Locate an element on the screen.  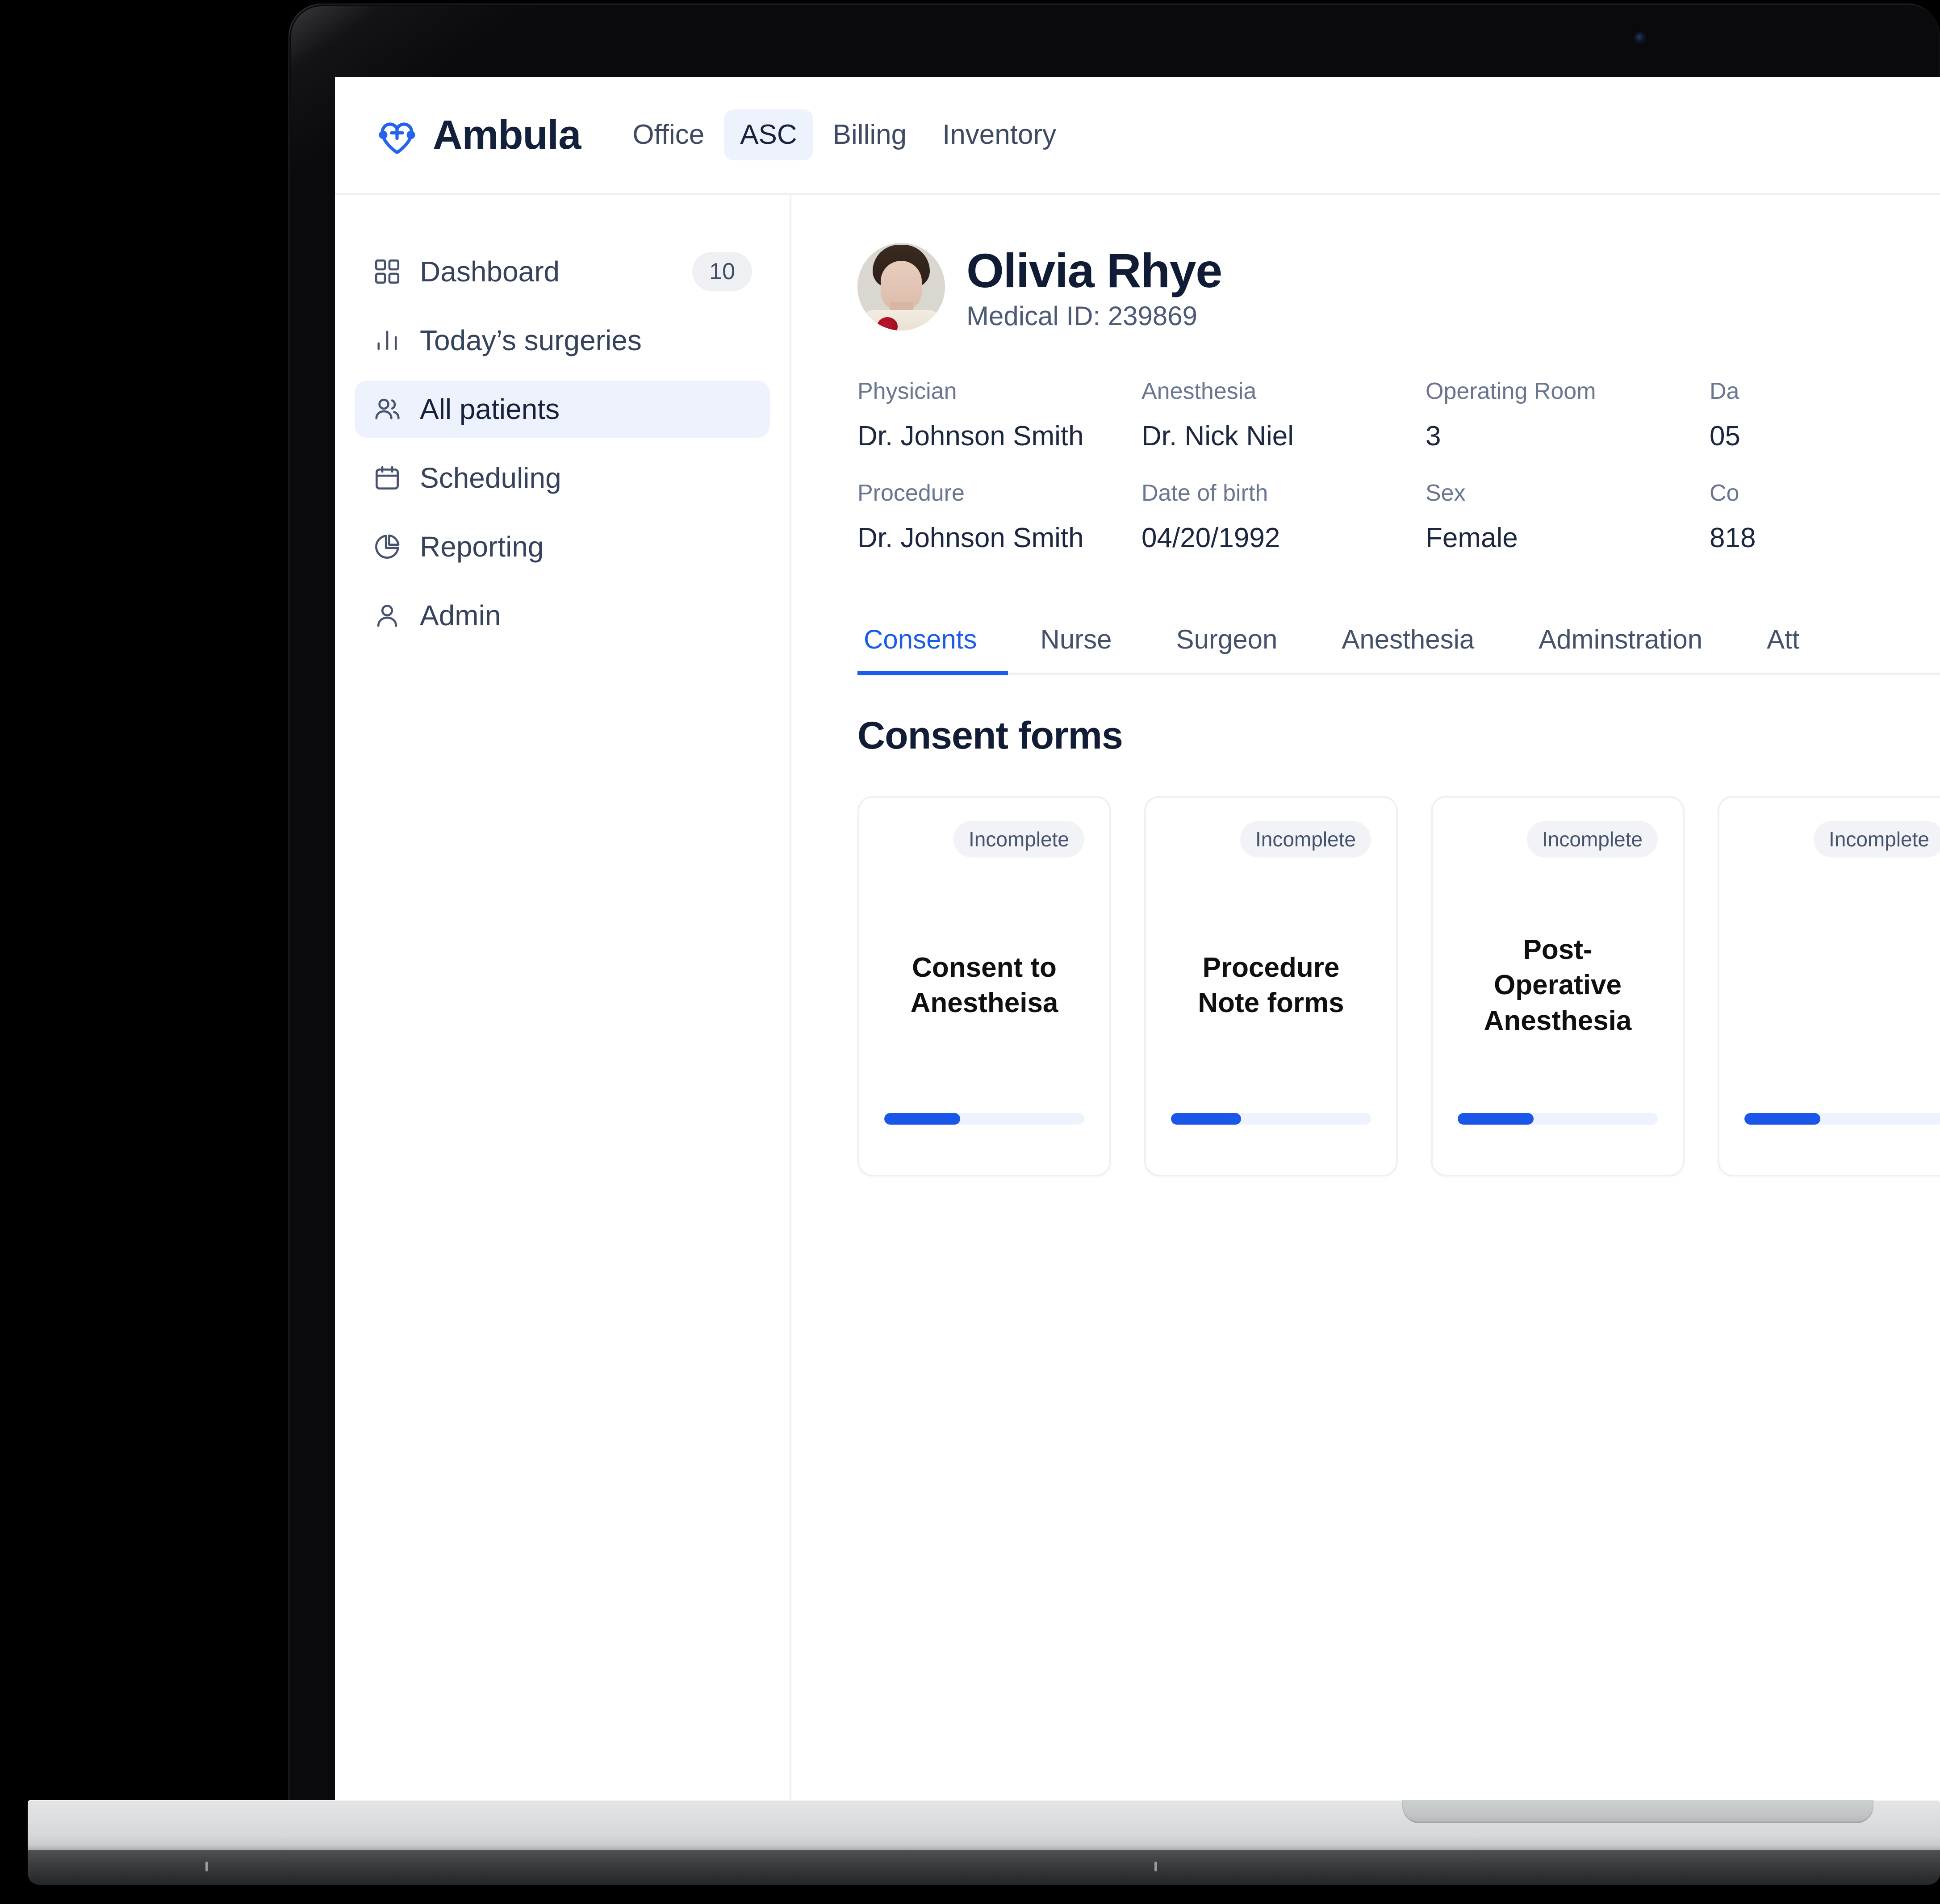
consent-card: Incomplete is located at coordinates (1829, 986).